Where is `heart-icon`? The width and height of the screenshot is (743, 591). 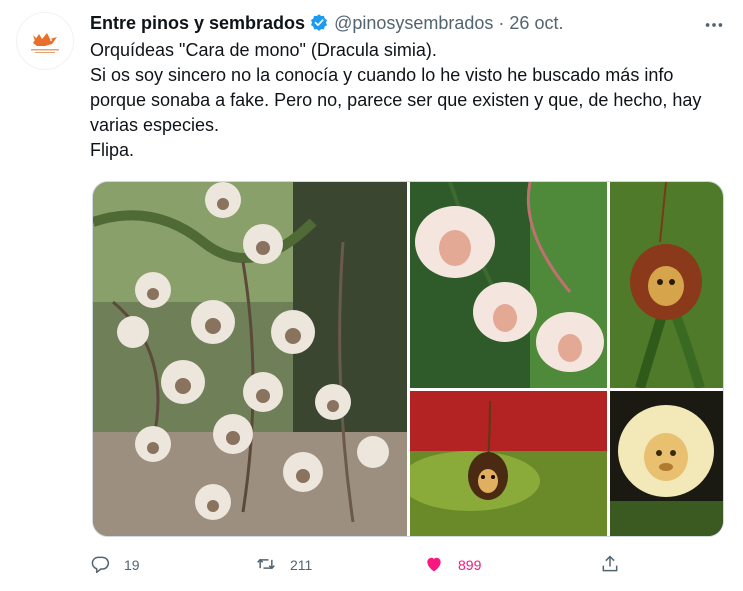 heart-icon is located at coordinates (434, 565).